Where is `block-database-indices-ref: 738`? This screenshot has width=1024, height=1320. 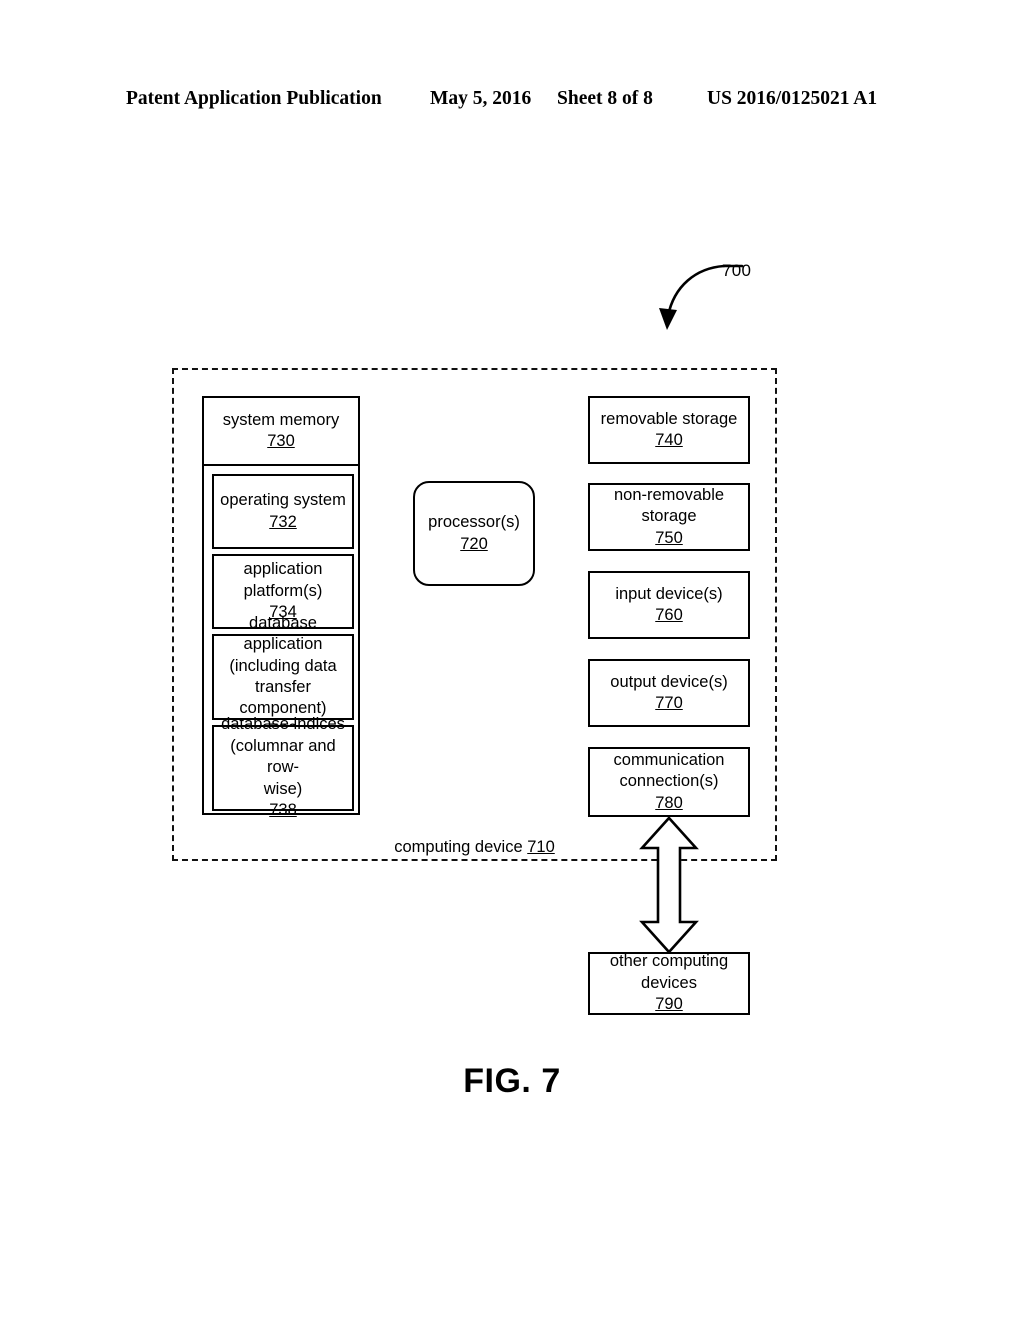 block-database-indices-ref: 738 is located at coordinates (283, 810).